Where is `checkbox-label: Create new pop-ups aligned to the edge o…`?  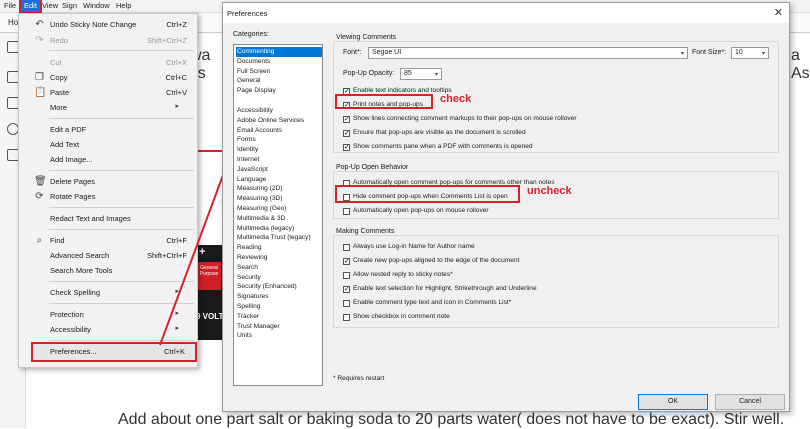
checkbox-label: Create new pop-ups aligned to the edge o… is located at coordinates (436, 260).